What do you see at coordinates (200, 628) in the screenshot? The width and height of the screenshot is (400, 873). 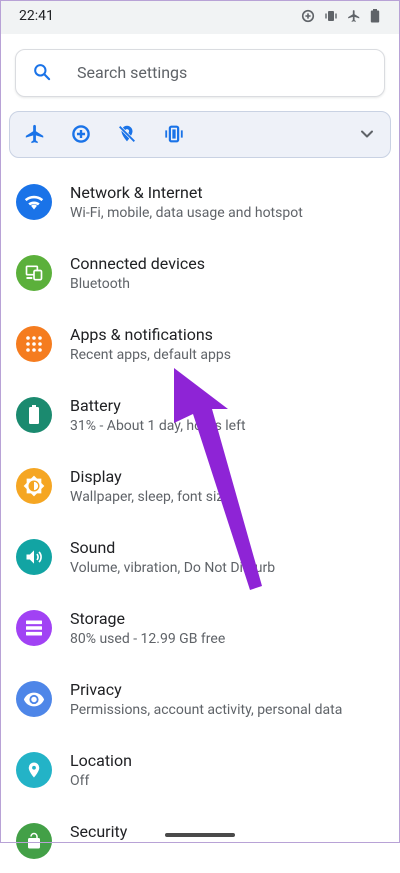 I see `settings-item-storage: Storage 80% used - 12.99 GB free` at bounding box center [200, 628].